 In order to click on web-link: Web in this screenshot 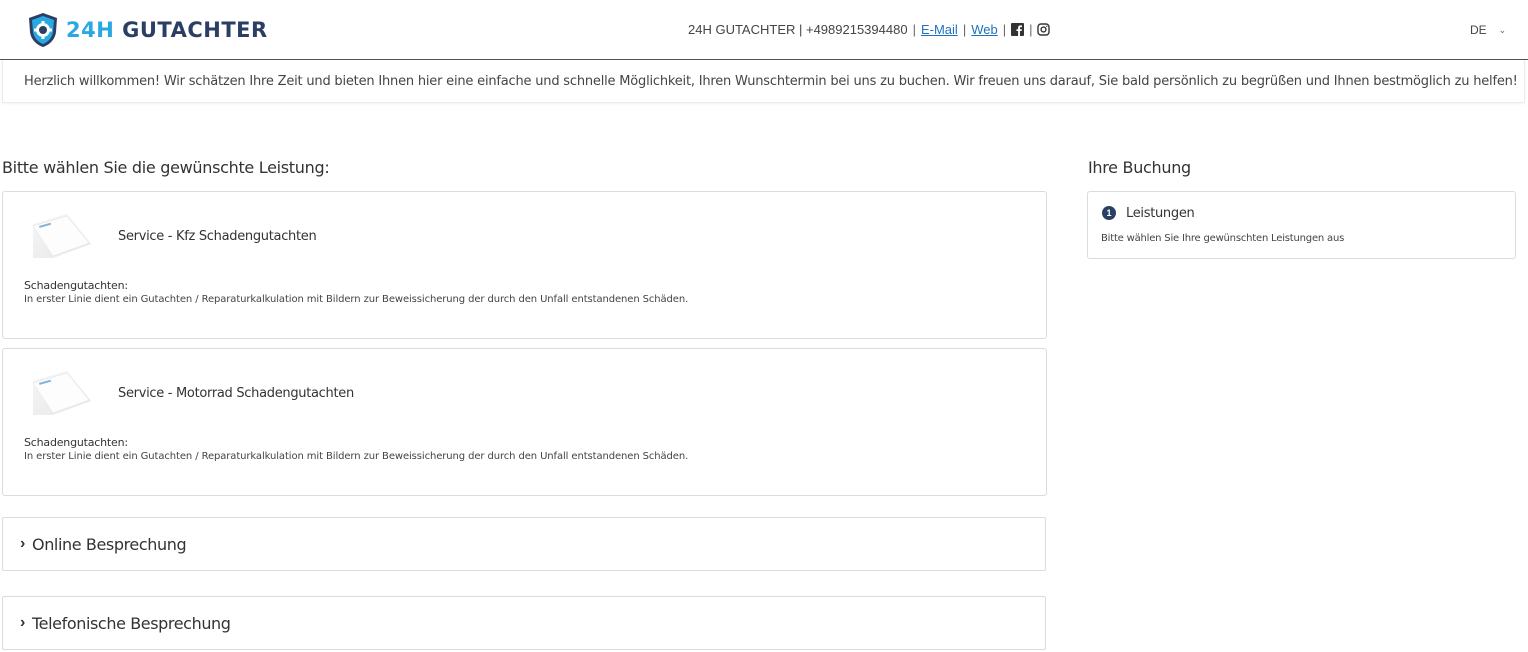, I will do `click(984, 29)`.